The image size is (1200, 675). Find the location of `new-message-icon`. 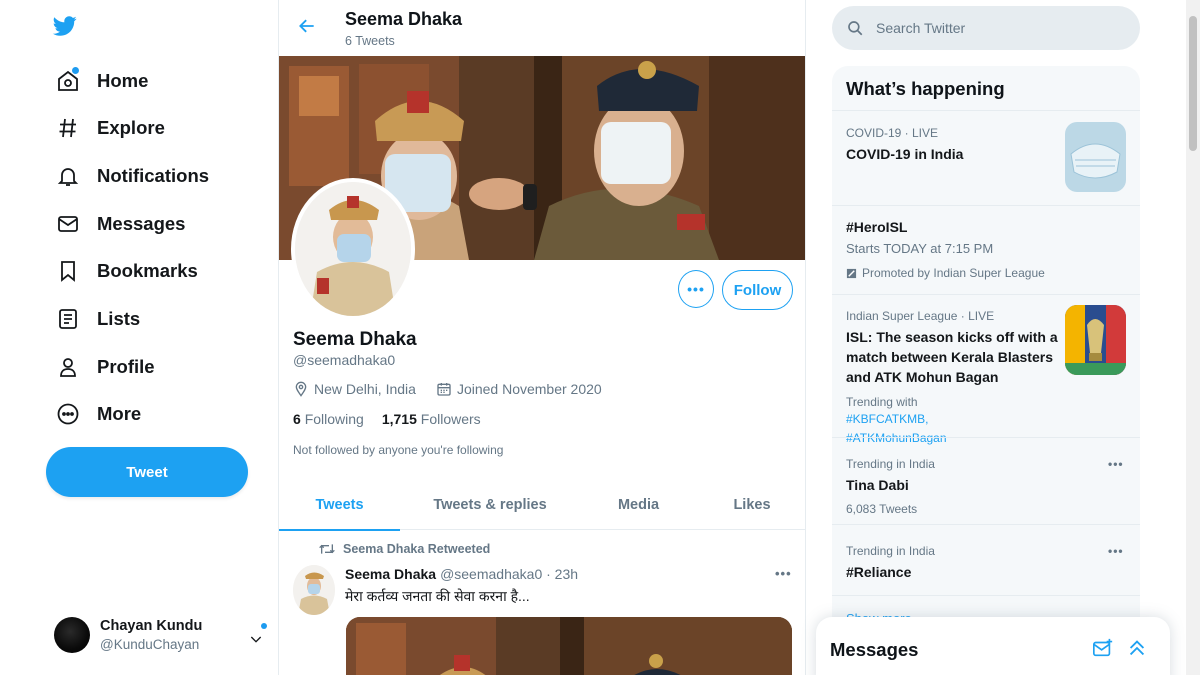

new-message-icon is located at coordinates (1103, 648).